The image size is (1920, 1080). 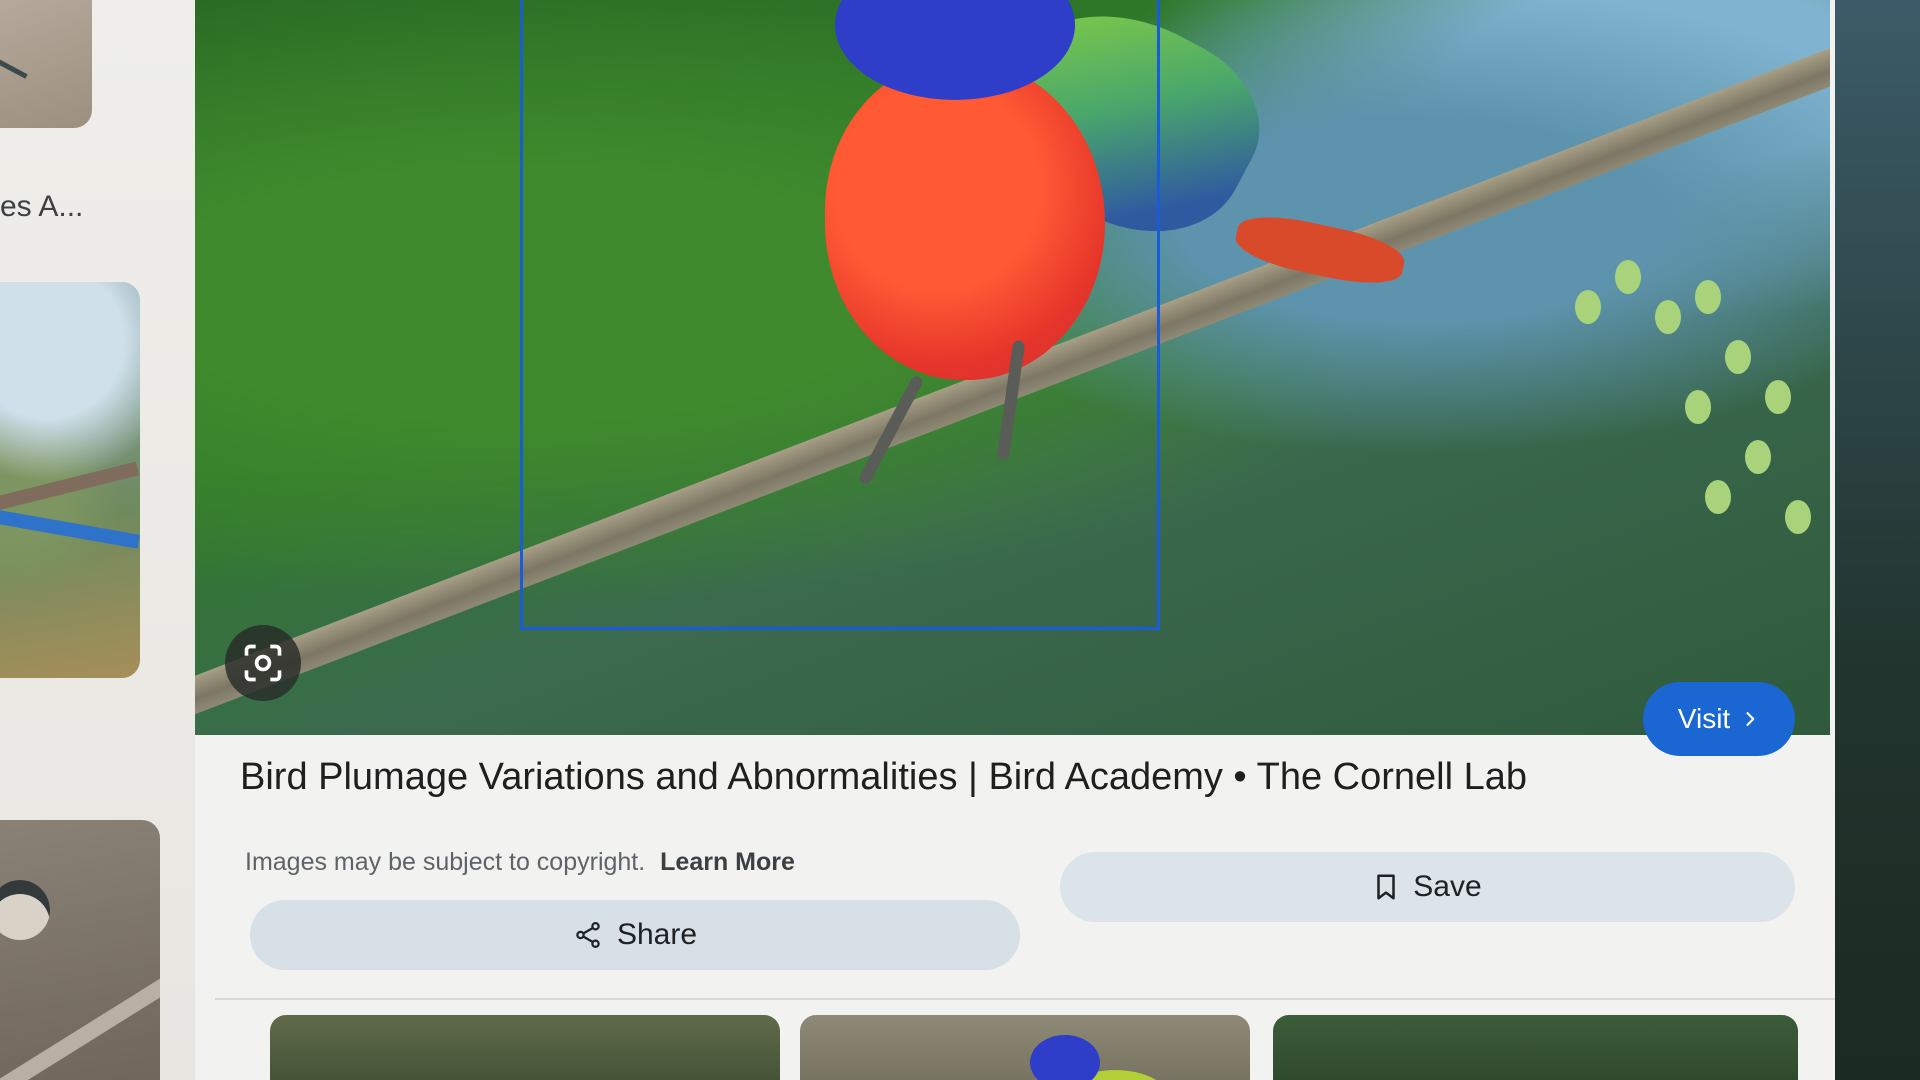 What do you see at coordinates (1025, 999) in the screenshot?
I see `section-divider` at bounding box center [1025, 999].